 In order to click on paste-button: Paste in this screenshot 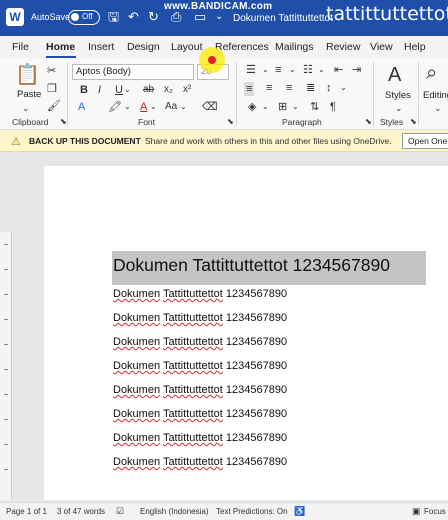, I will do `click(29, 94)`.